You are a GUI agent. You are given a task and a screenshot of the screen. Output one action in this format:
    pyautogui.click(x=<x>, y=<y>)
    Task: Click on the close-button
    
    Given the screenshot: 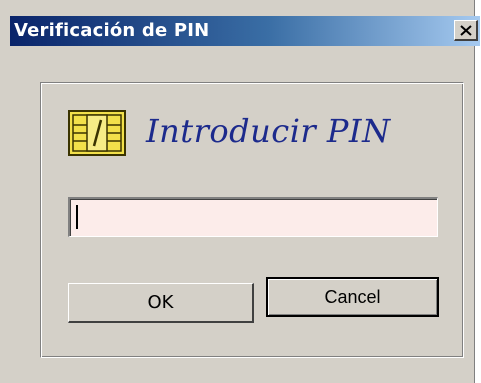 What is the action you would take?
    pyautogui.click(x=466, y=30)
    